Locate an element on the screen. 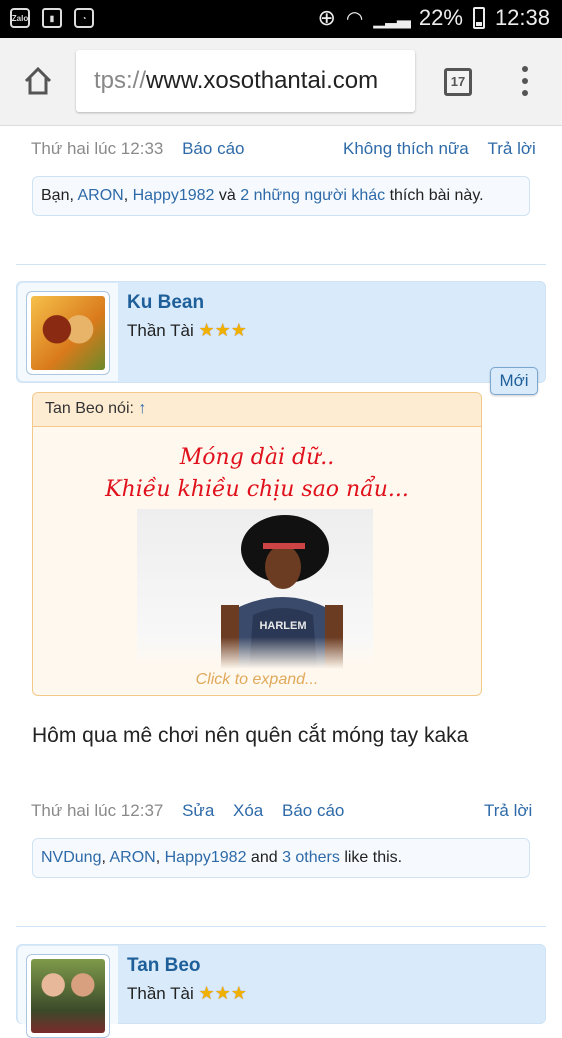  user-info-block: Ku Bean Thần Tài ★★★ is located at coordinates (281, 332).